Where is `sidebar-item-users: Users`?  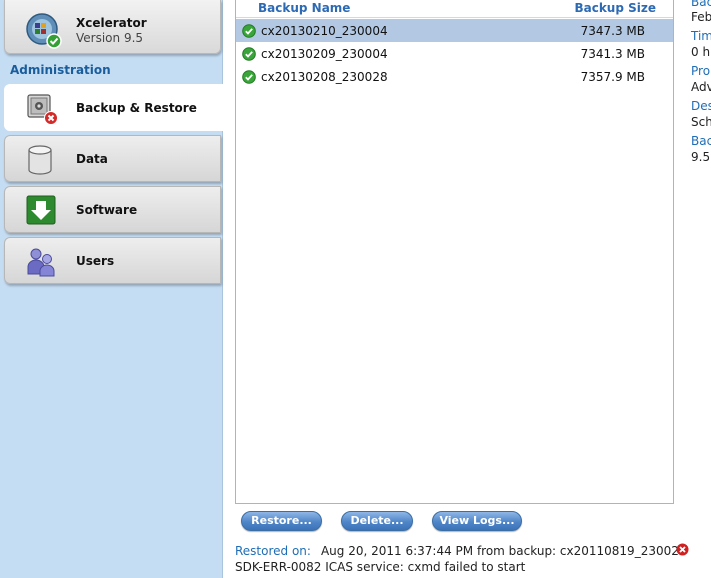 sidebar-item-users: Users is located at coordinates (112, 260).